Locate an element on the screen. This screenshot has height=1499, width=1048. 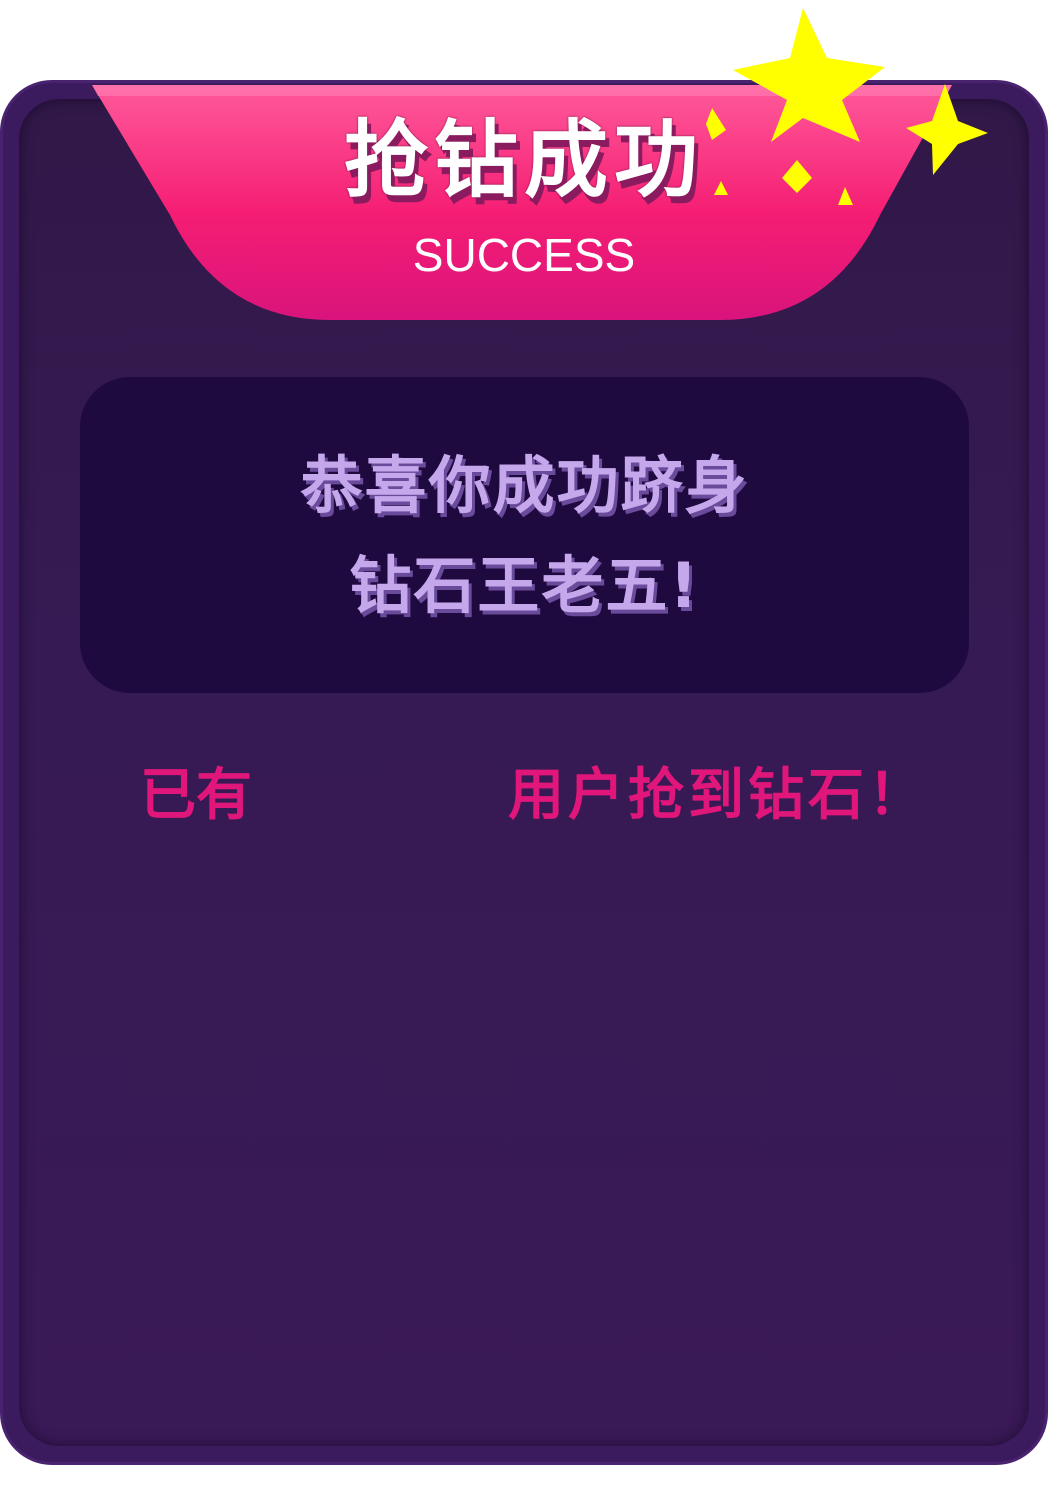
stats-prefix: 已有 is located at coordinates (196, 795).